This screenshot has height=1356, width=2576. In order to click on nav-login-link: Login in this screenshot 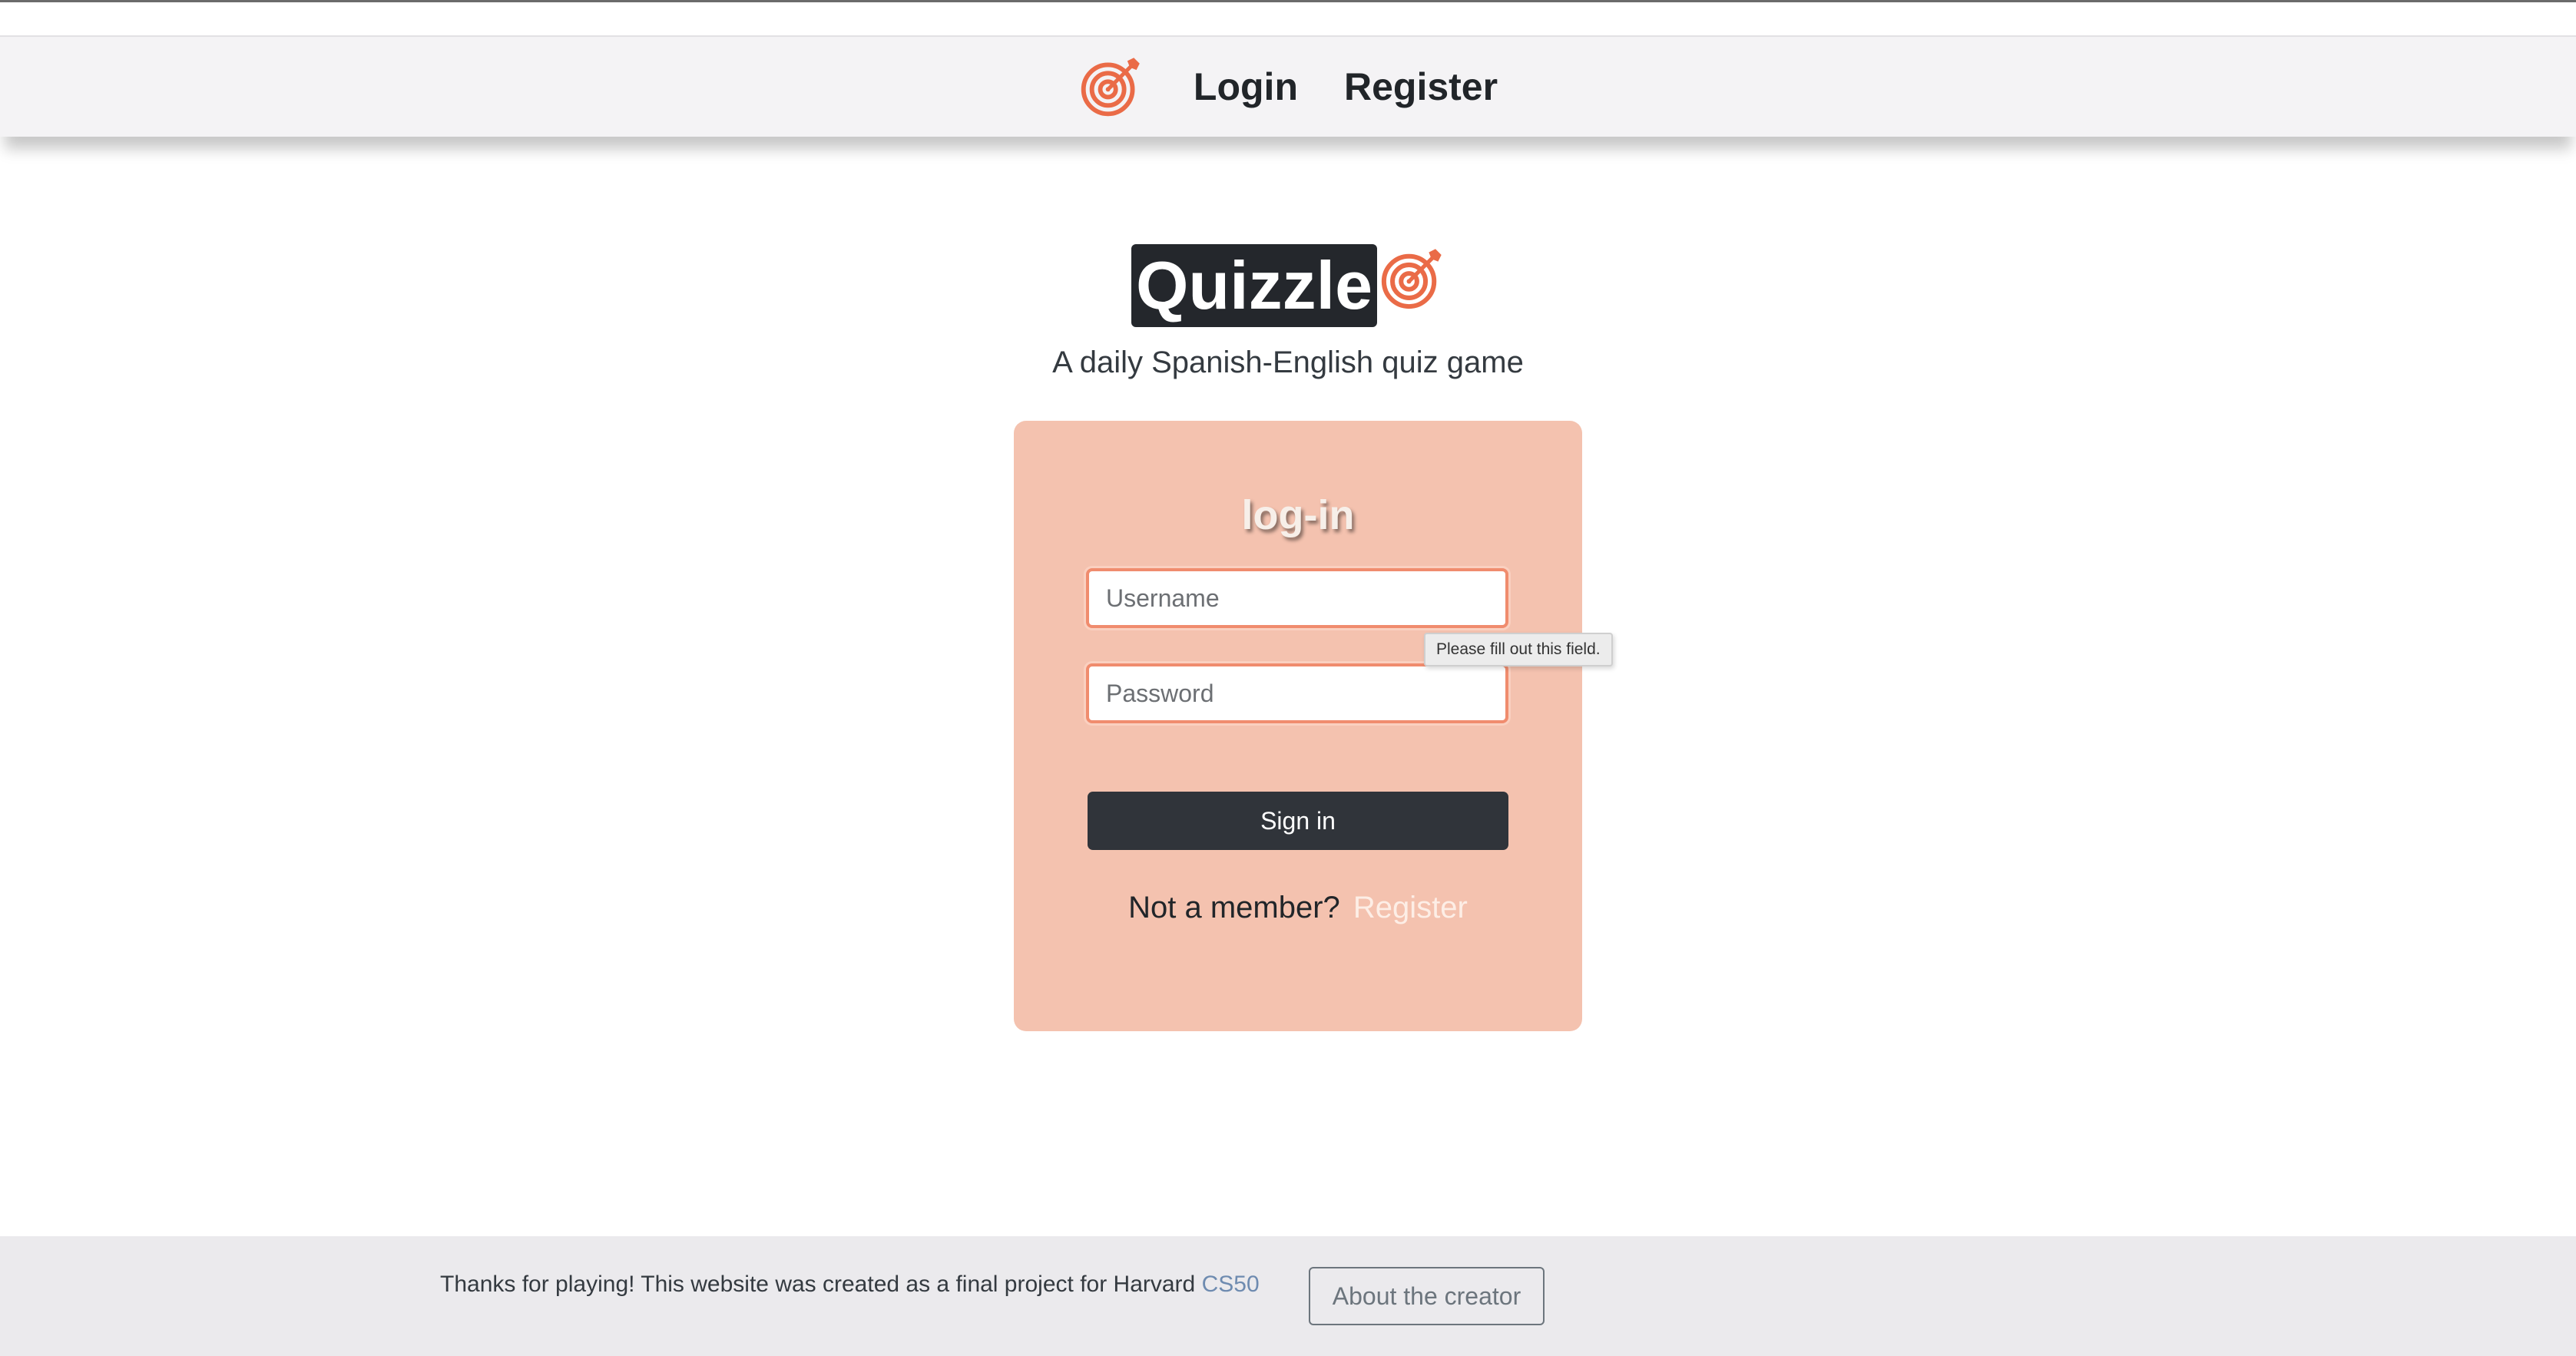, I will do `click(1246, 86)`.